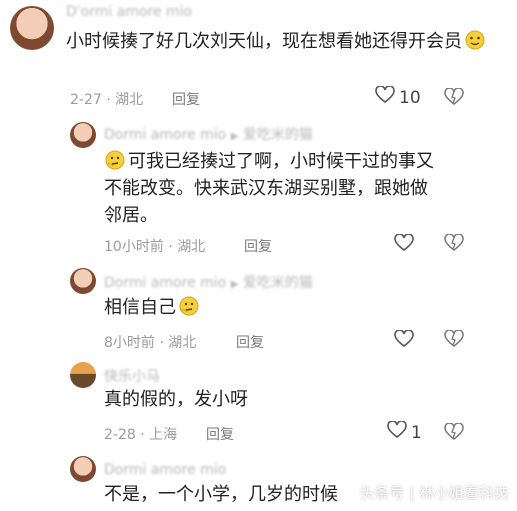  I want to click on comment-time: 10小时前, so click(134, 247).